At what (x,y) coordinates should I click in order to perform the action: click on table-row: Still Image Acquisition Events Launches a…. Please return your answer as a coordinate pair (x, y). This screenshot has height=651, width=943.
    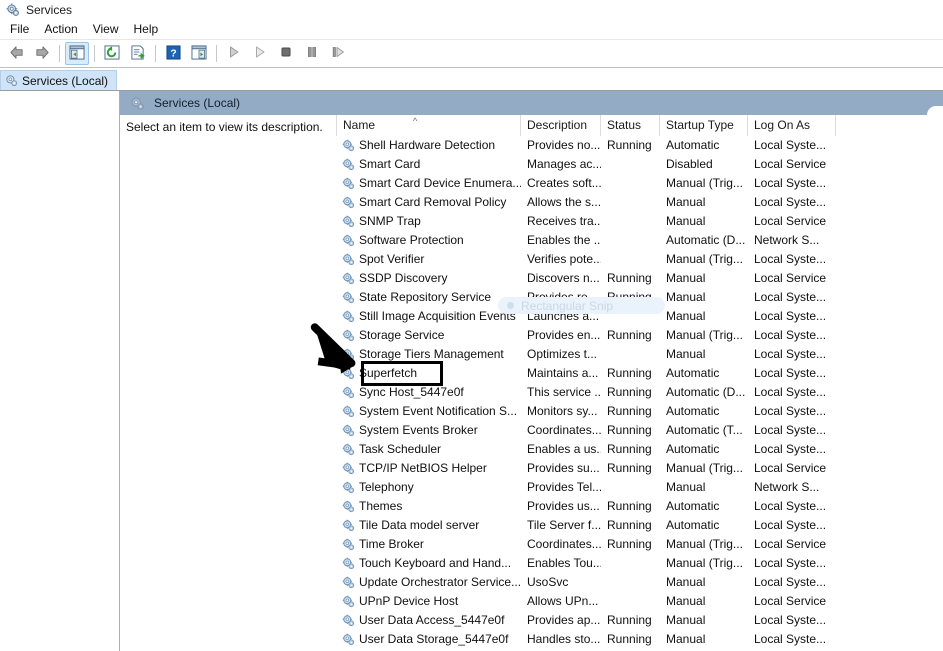
    Looking at the image, I should click on (639, 316).